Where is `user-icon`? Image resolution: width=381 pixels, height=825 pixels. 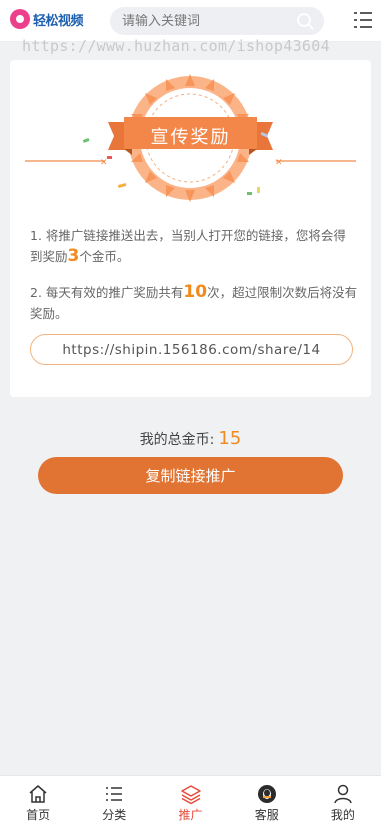
user-icon is located at coordinates (343, 794).